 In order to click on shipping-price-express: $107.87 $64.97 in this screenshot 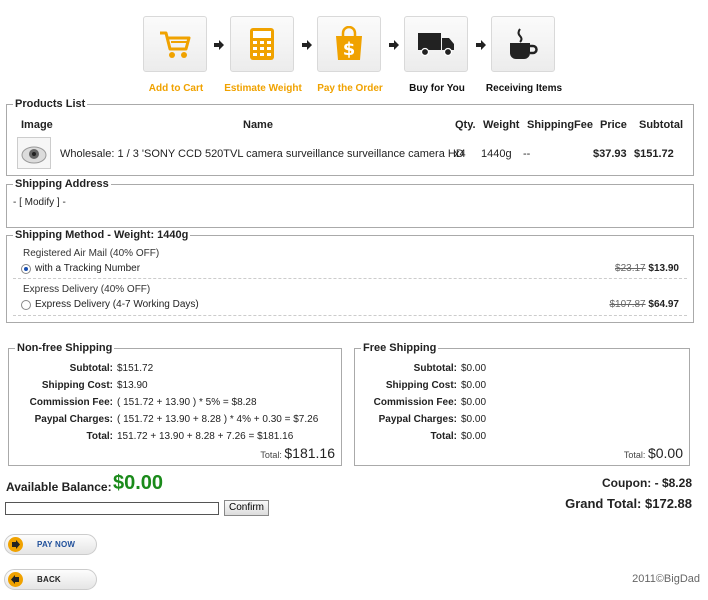, I will do `click(644, 304)`.